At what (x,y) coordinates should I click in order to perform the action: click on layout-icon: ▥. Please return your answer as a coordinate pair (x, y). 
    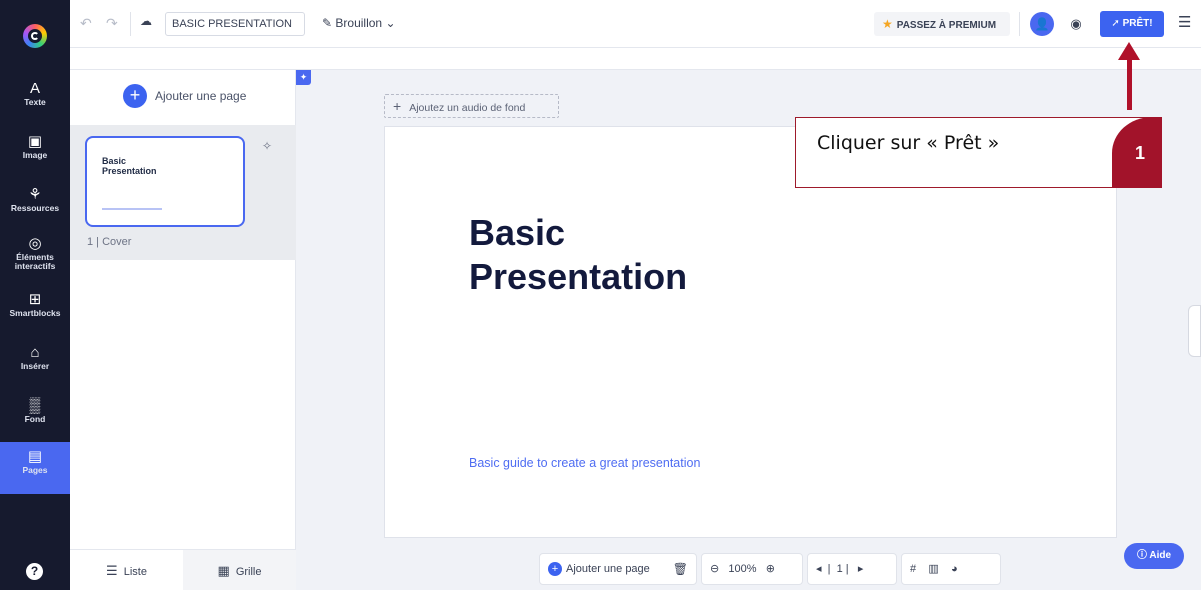
    Looking at the image, I should click on (933, 569).